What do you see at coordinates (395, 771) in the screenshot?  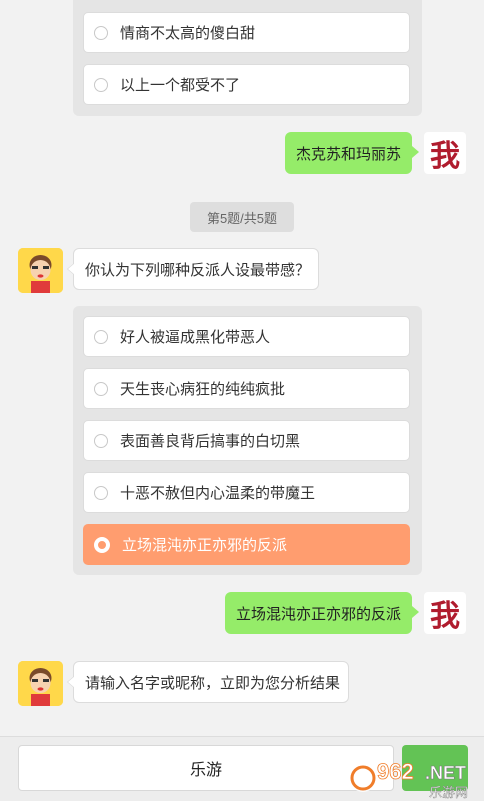 I see `watermark-main: 962` at bounding box center [395, 771].